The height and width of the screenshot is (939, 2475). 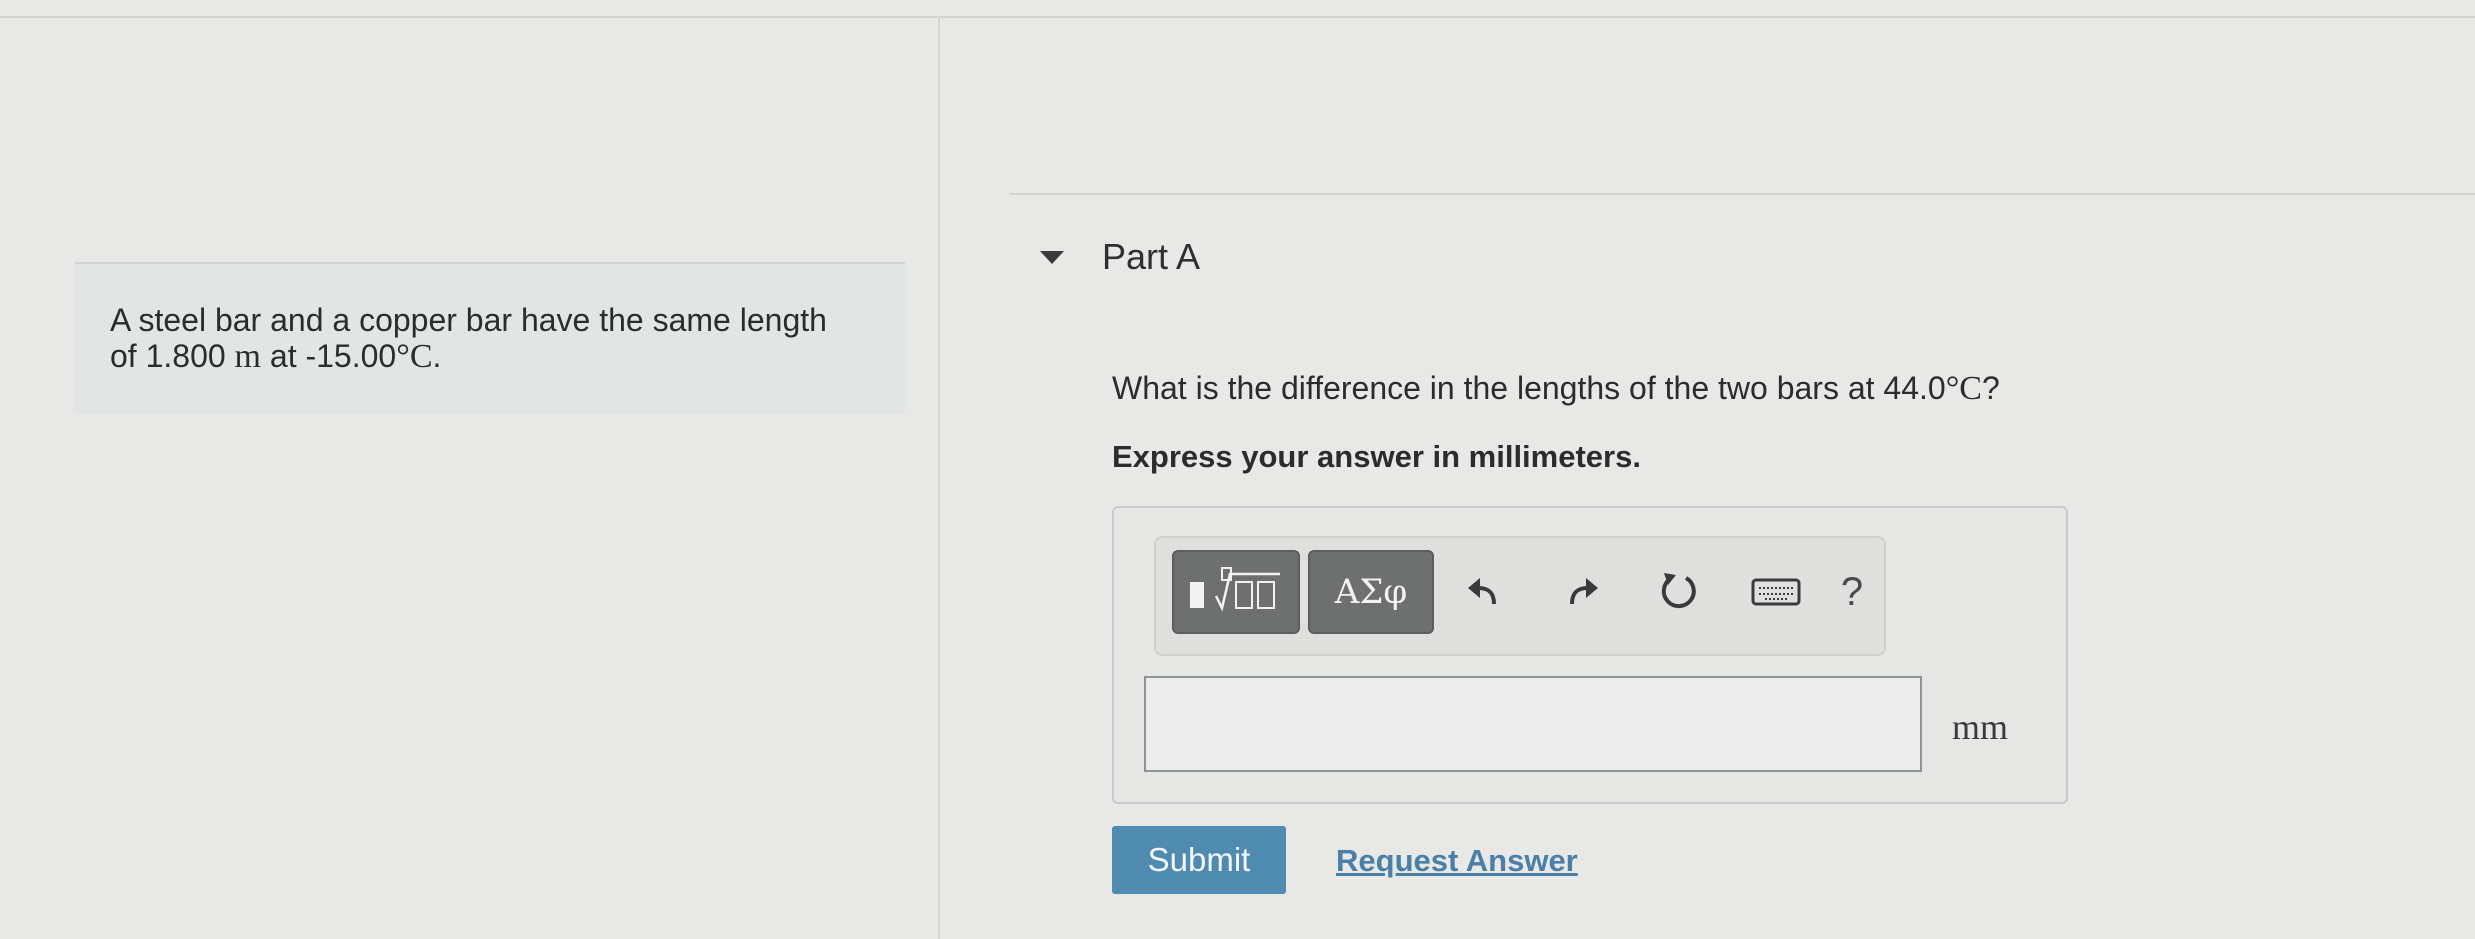 What do you see at coordinates (1776, 592) in the screenshot?
I see `keyboard-icon` at bounding box center [1776, 592].